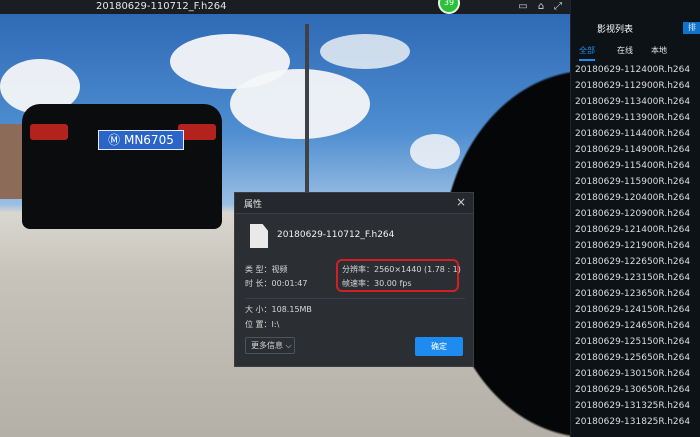 This screenshot has height=437, width=700. Describe the element at coordinates (637, 182) in the screenshot. I see `list-item: 20180629-115900R.h264` at that location.